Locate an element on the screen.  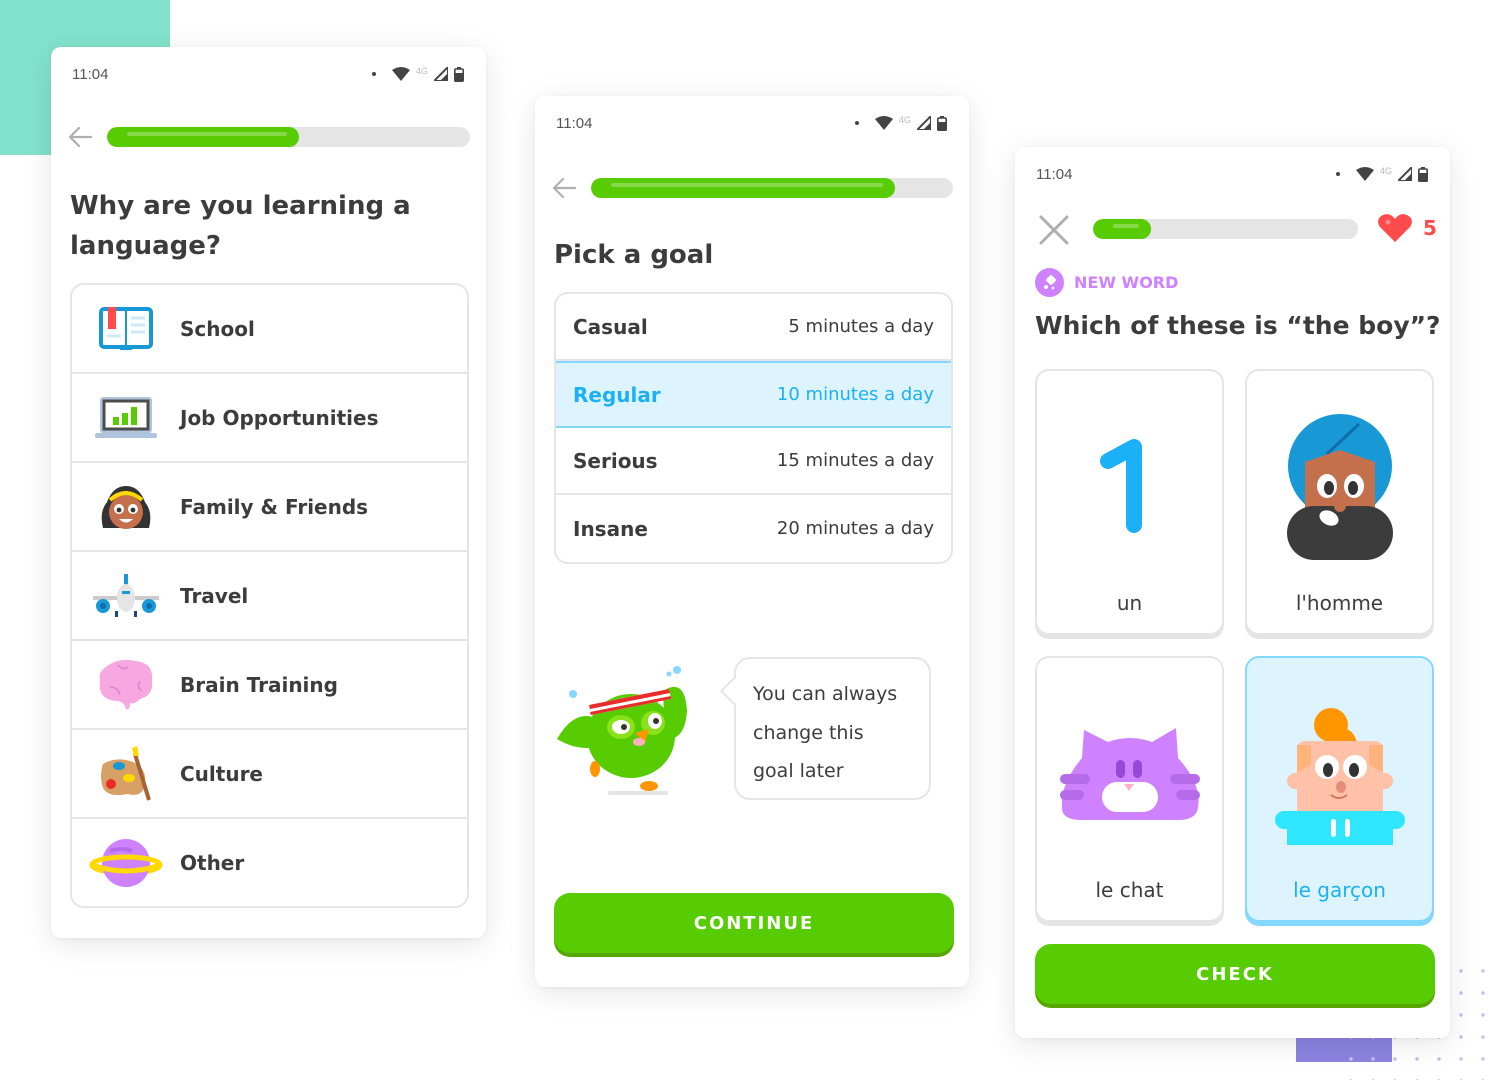
girl-face-icon is located at coordinates (126, 507).